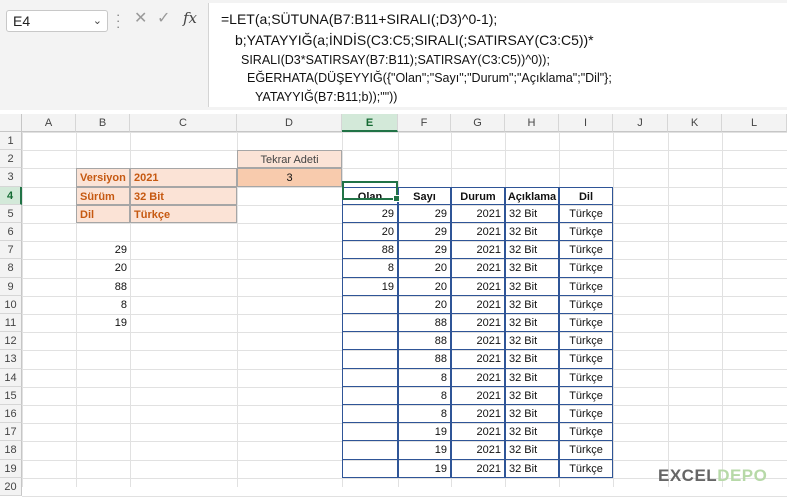  What do you see at coordinates (11, 395) in the screenshot?
I see `row-header-15: 15` at bounding box center [11, 395].